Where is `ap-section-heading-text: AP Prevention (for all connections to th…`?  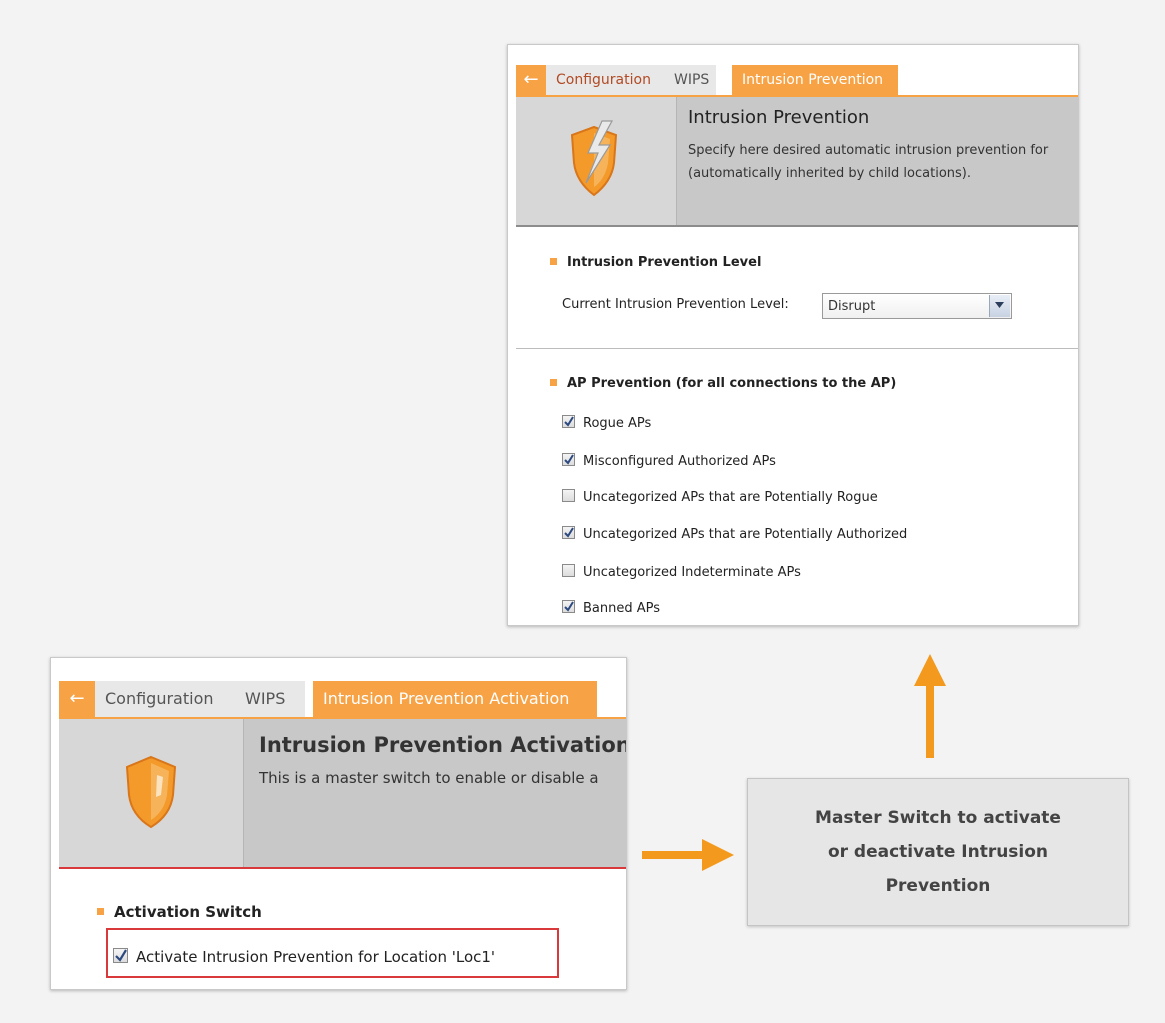
ap-section-heading-text: AP Prevention (for all connections to th… is located at coordinates (732, 383).